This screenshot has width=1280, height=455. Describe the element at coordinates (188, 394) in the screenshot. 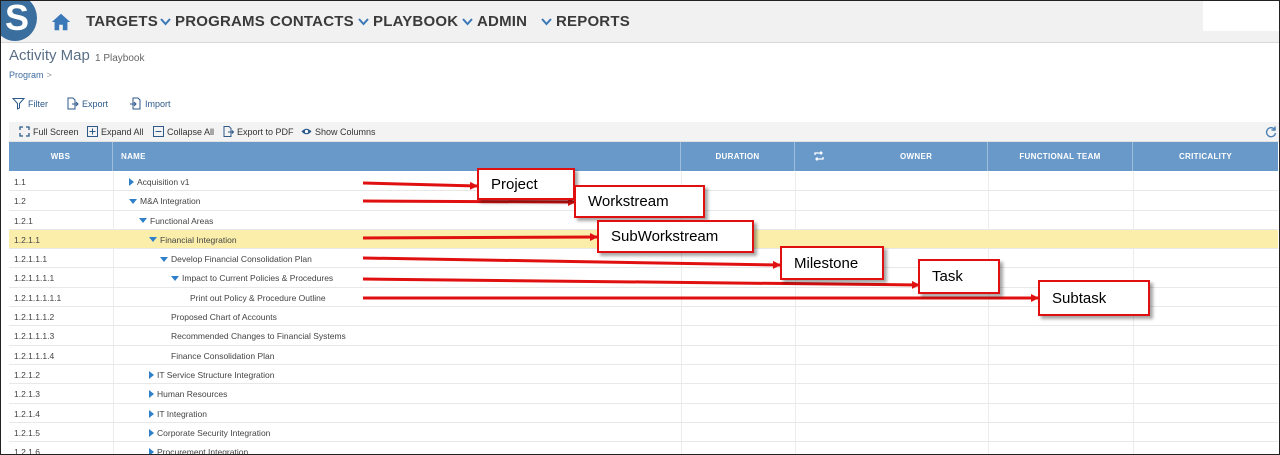

I see `row-name-cell: Human Resources` at that location.